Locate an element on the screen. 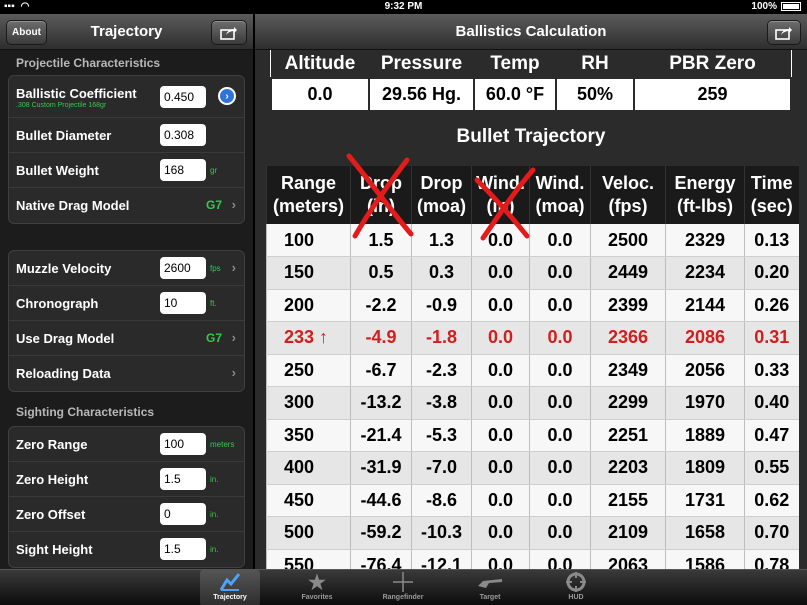  column-header-title: Time is located at coordinates (771, 183).